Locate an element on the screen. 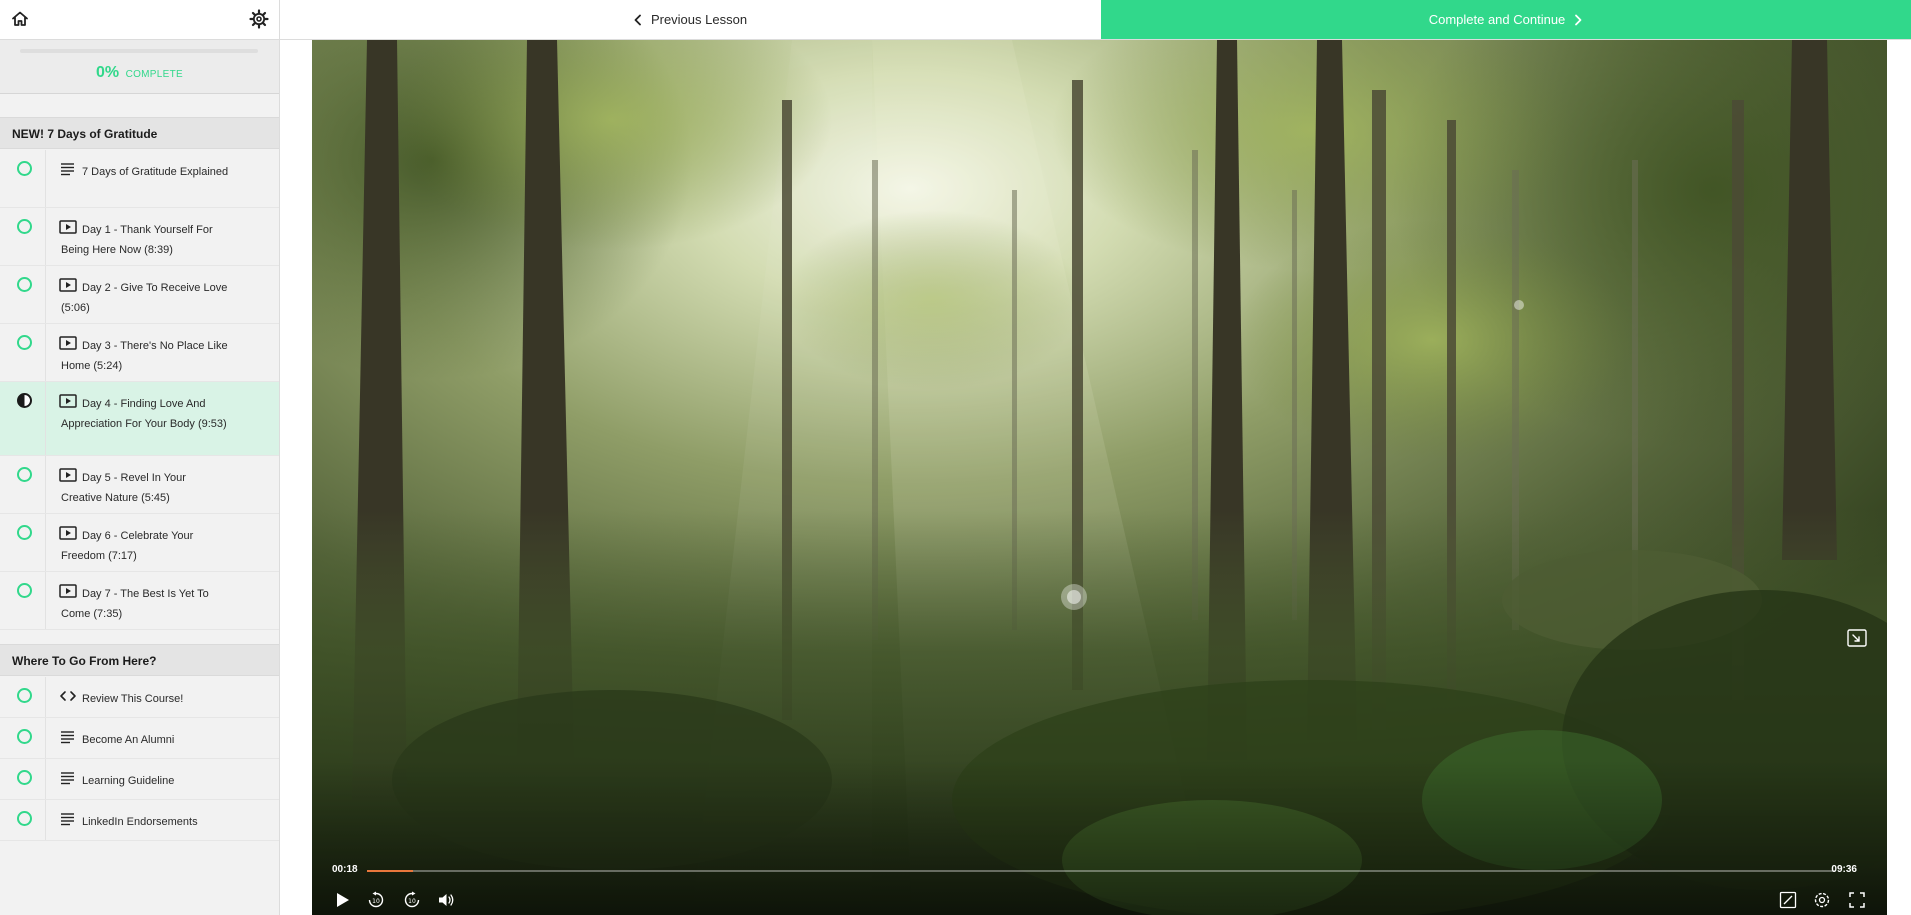 The image size is (1911, 915). code-lesson-icon is located at coordinates (68, 696).